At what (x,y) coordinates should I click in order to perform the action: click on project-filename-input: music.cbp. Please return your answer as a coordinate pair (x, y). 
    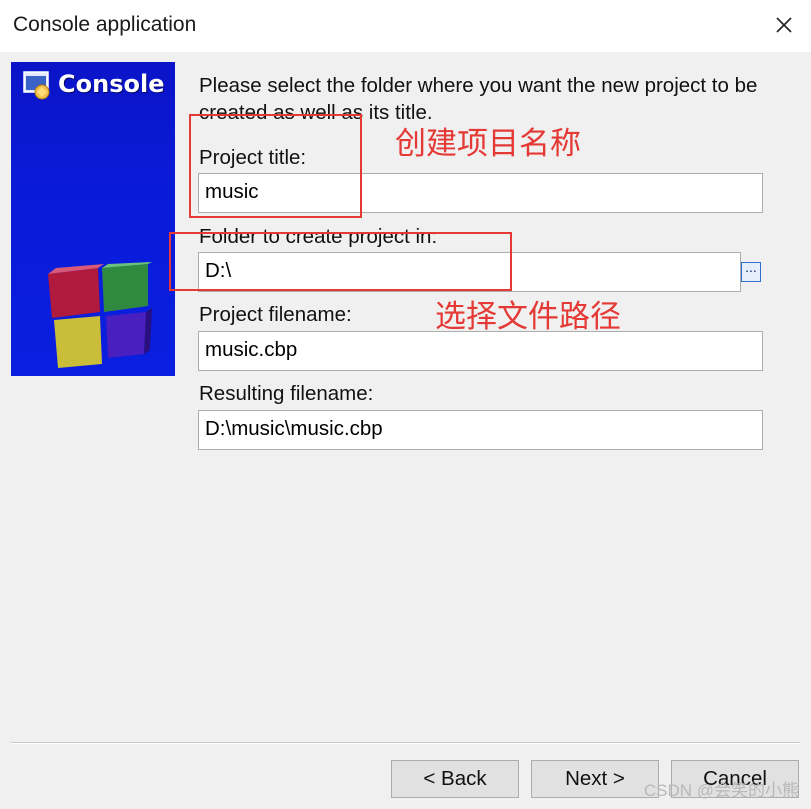
    Looking at the image, I should click on (480, 351).